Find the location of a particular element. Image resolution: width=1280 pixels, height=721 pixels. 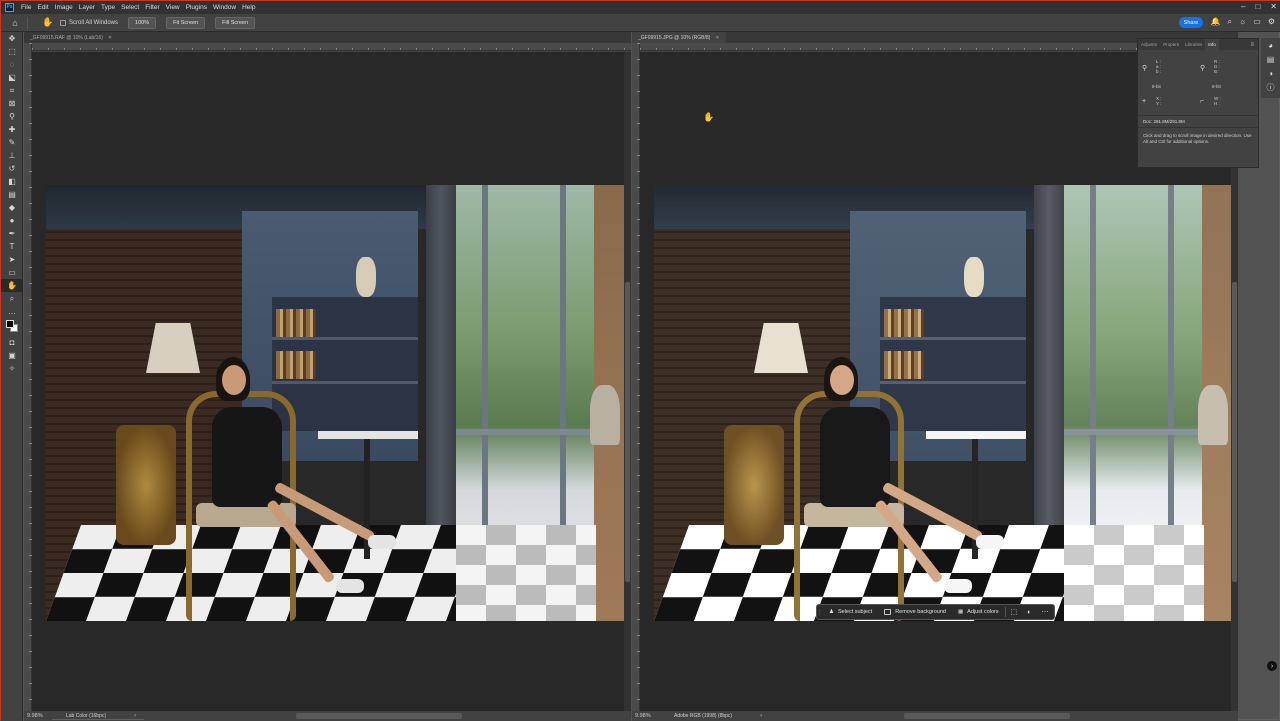

clone-stamp-icon: ⊥ is located at coordinates (12, 155).